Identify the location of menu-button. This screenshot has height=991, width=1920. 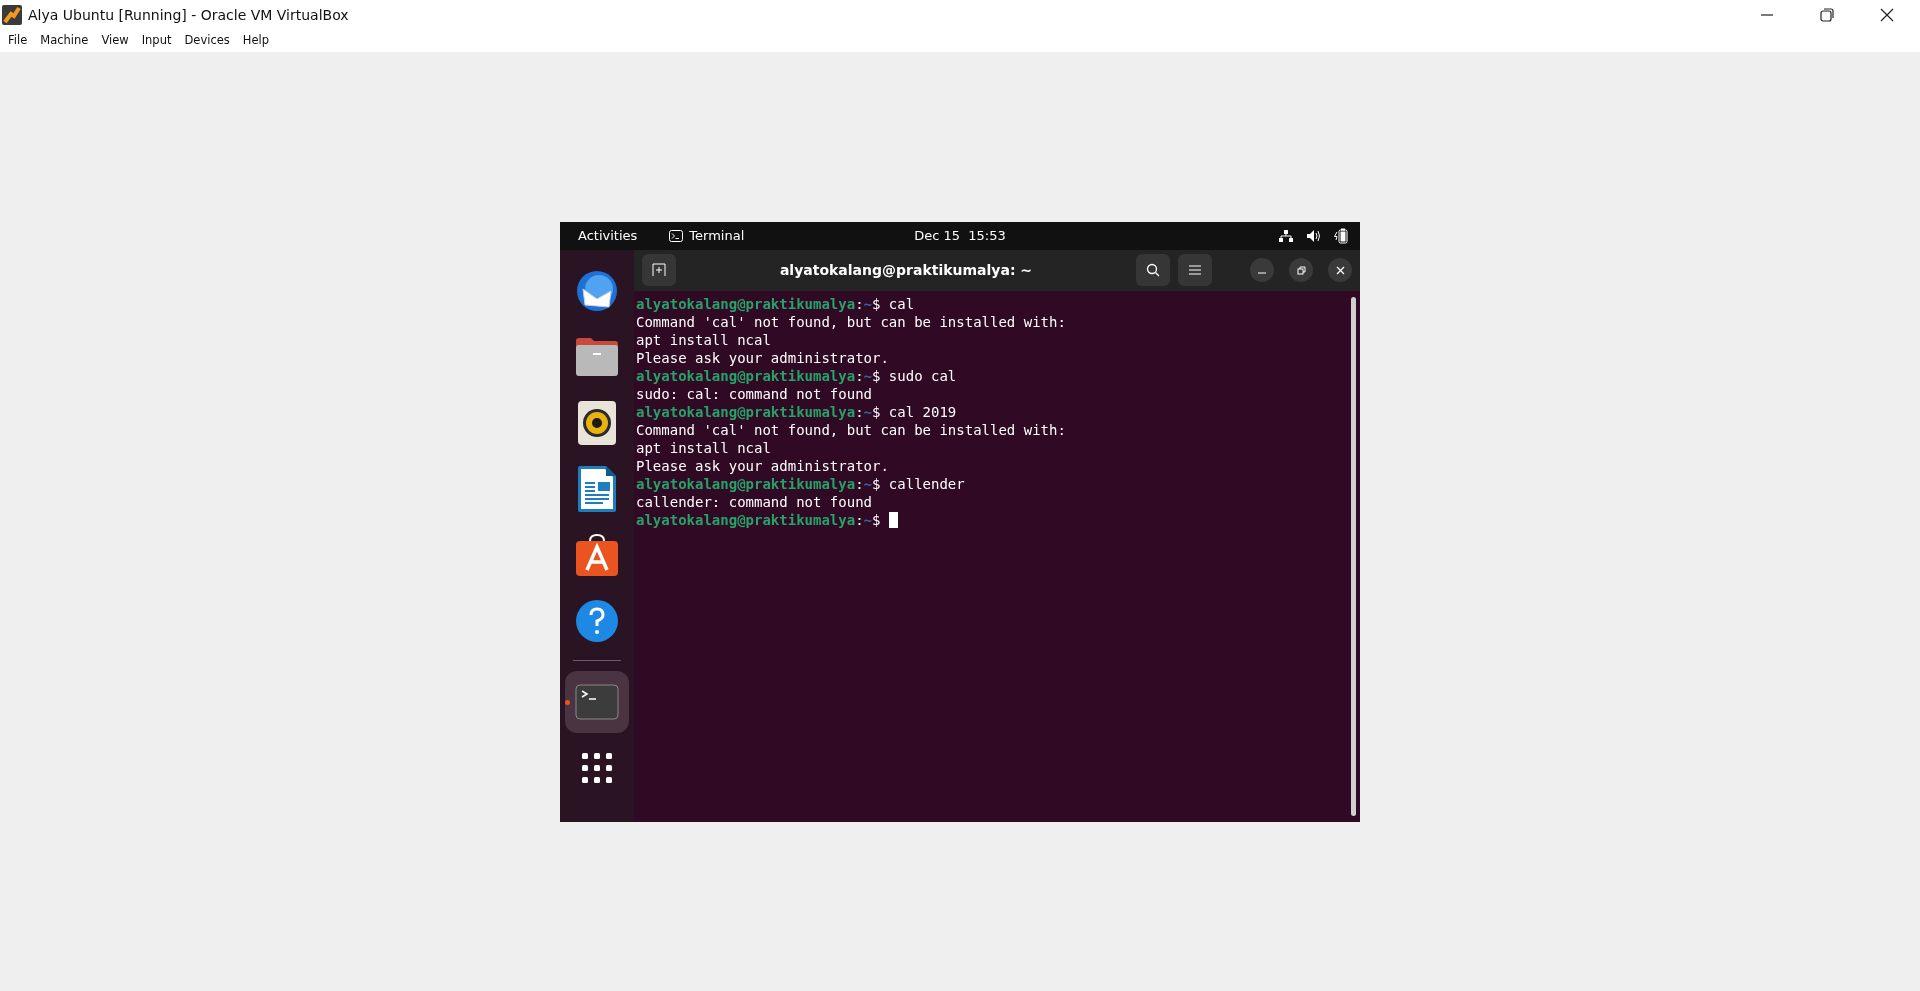
(1195, 270).